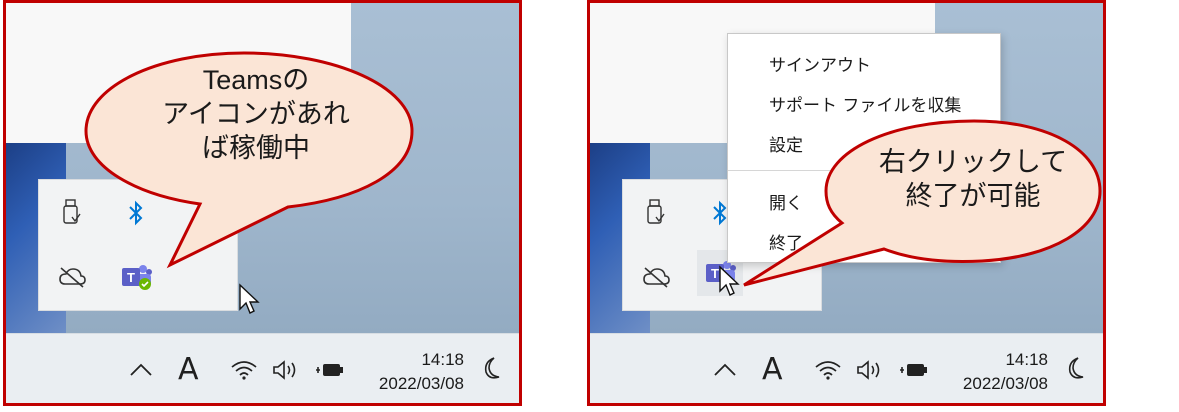 The image size is (1179, 412). I want to click on menu-item-collect-support-files: サポート ファイルを収集, so click(865, 103).